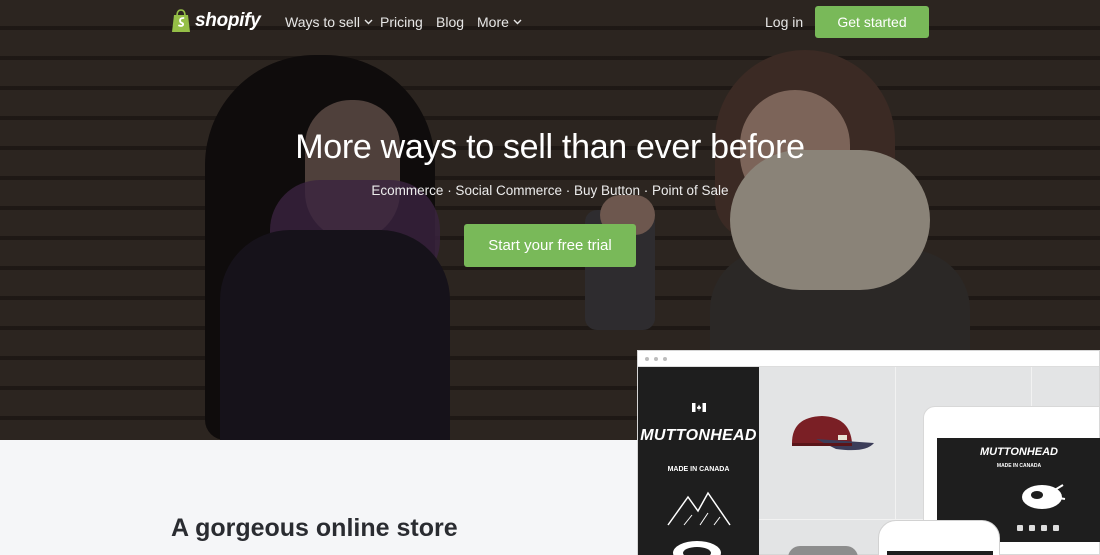  I want to click on shopify-logo: shopify, so click(216, 21).